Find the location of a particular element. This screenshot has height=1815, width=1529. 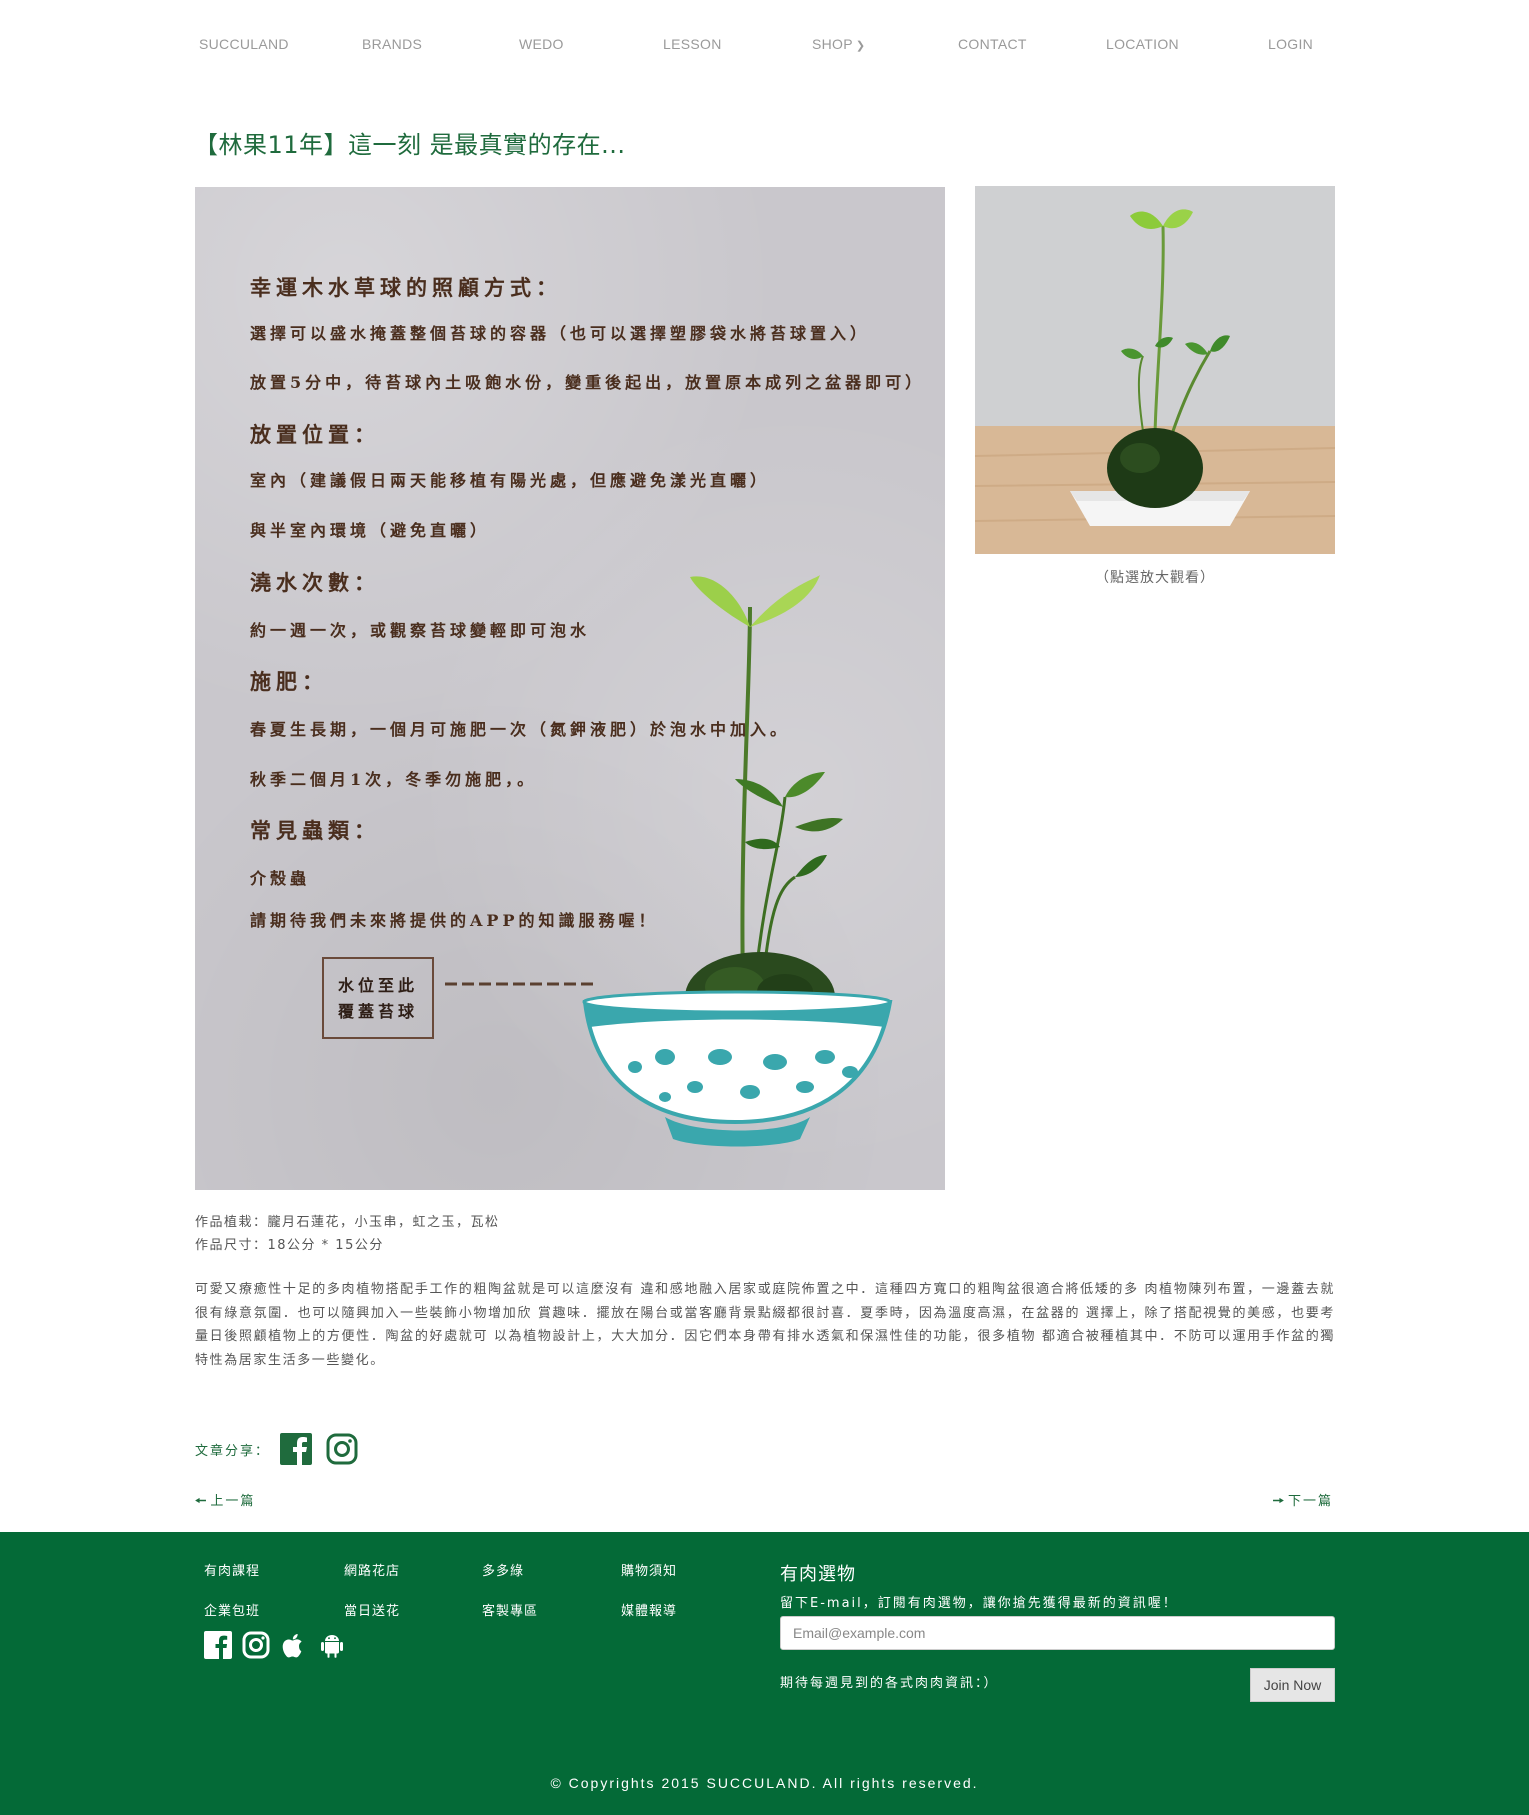

apple-icon is located at coordinates (294, 1645).